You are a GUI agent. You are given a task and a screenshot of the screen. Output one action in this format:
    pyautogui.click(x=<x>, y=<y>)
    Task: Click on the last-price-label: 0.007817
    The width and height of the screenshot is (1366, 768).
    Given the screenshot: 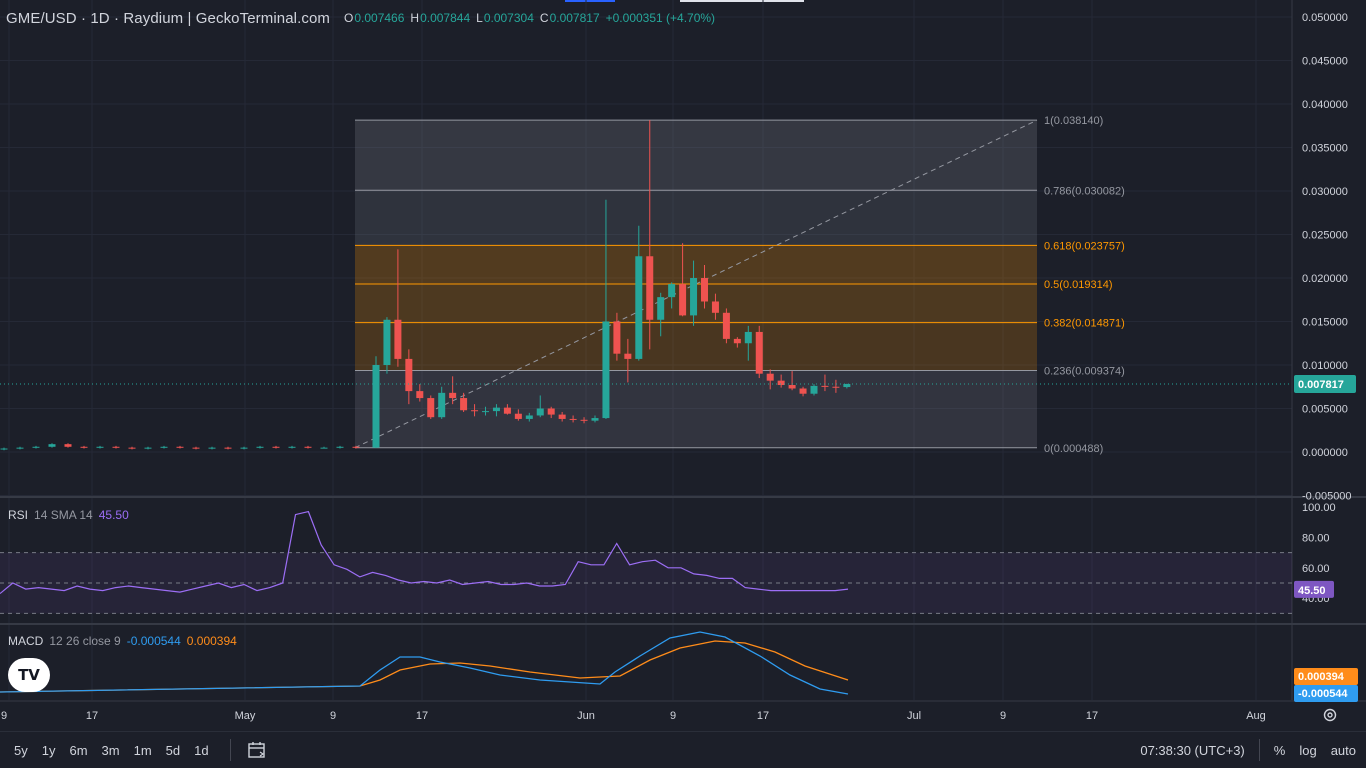 What is the action you would take?
    pyautogui.click(x=1321, y=385)
    